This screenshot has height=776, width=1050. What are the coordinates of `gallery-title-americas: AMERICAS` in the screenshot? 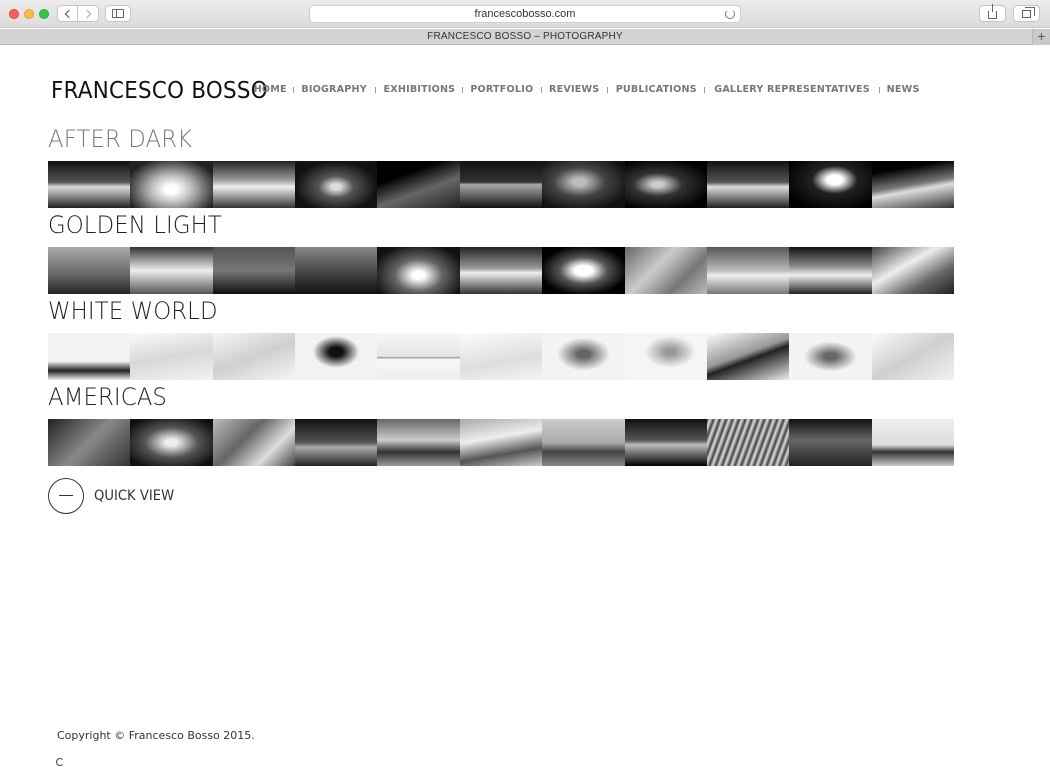 It's located at (107, 397).